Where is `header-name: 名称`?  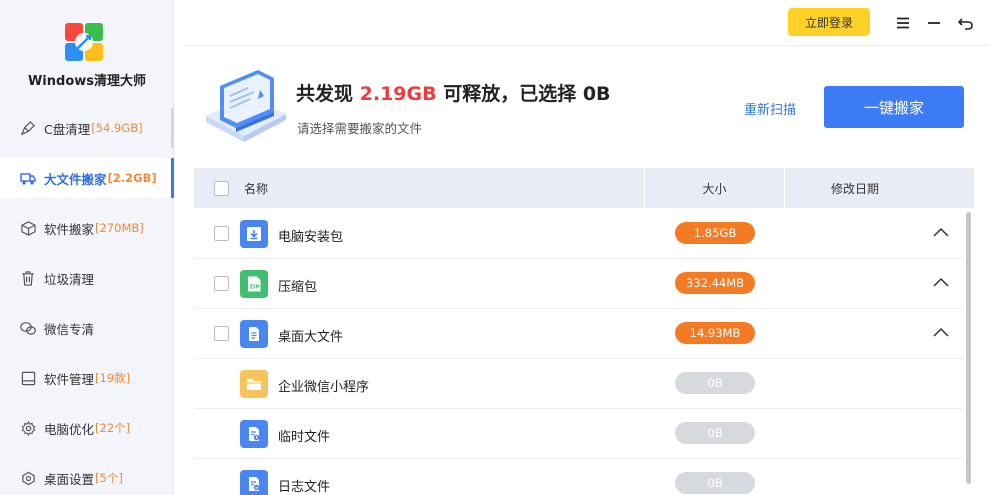
header-name: 名称 is located at coordinates (256, 188).